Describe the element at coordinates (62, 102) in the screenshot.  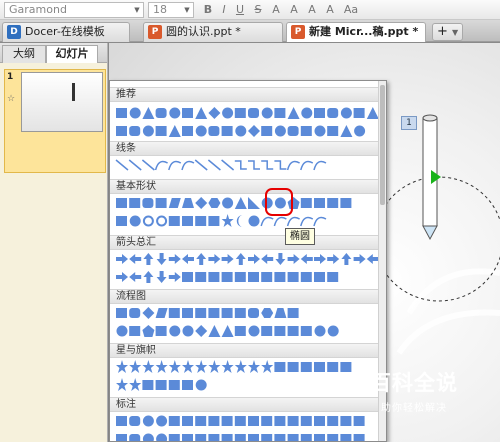
I see `slide-thumbnail` at that location.